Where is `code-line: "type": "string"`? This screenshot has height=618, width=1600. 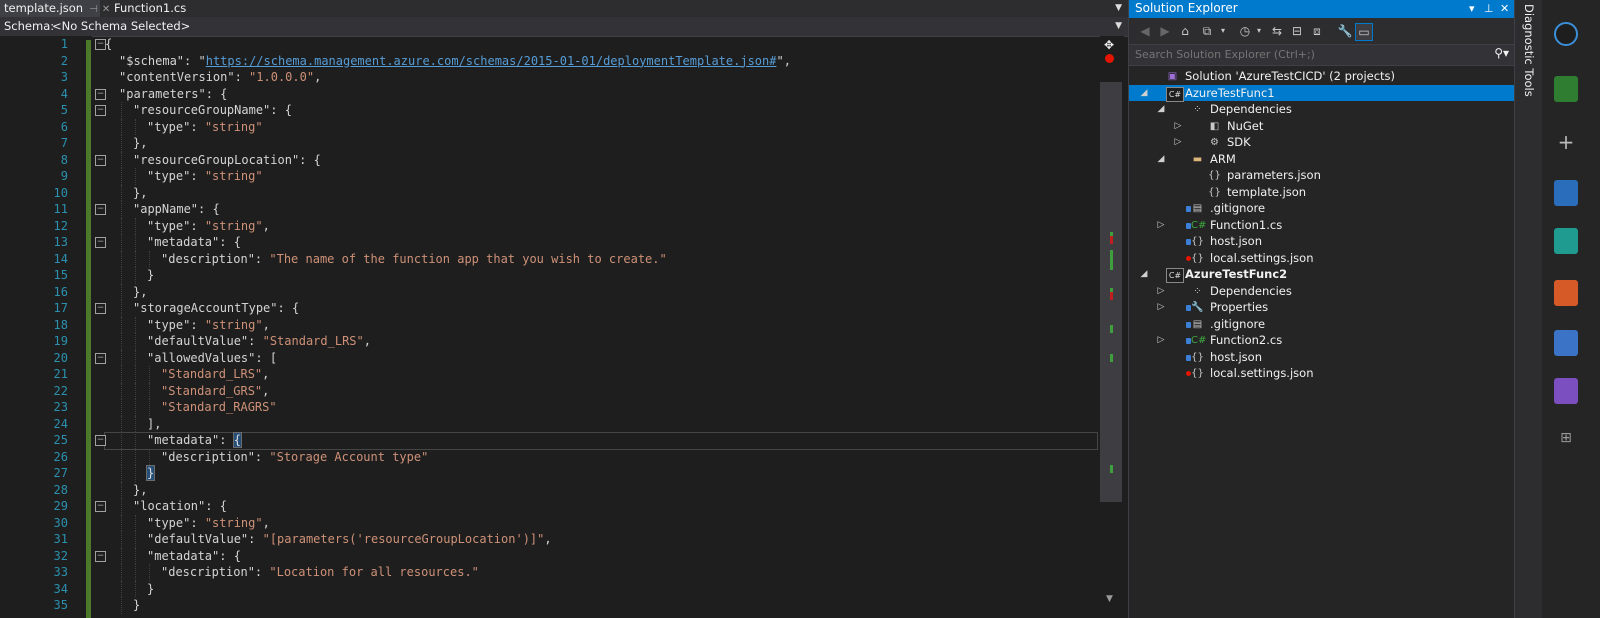 code-line: "type": "string" is located at coordinates (205, 176).